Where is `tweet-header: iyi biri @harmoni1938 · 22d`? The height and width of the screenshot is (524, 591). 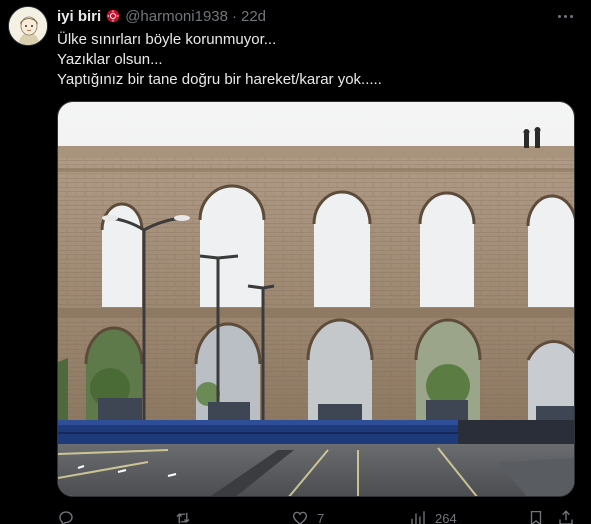 tweet-header: iyi biri @harmoni1938 · 22d is located at coordinates (161, 16).